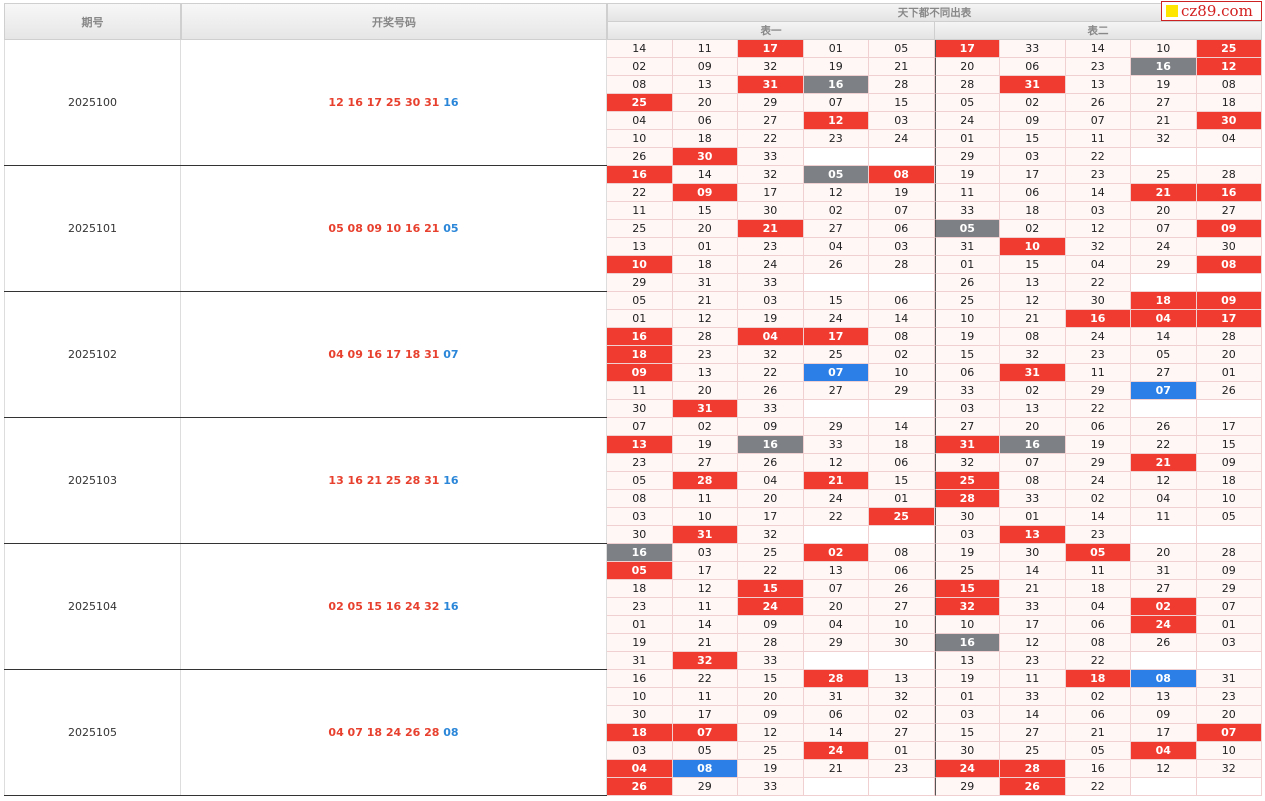 The image size is (1265, 801). What do you see at coordinates (902, 733) in the screenshot?
I see `table1-cell: 27` at bounding box center [902, 733].